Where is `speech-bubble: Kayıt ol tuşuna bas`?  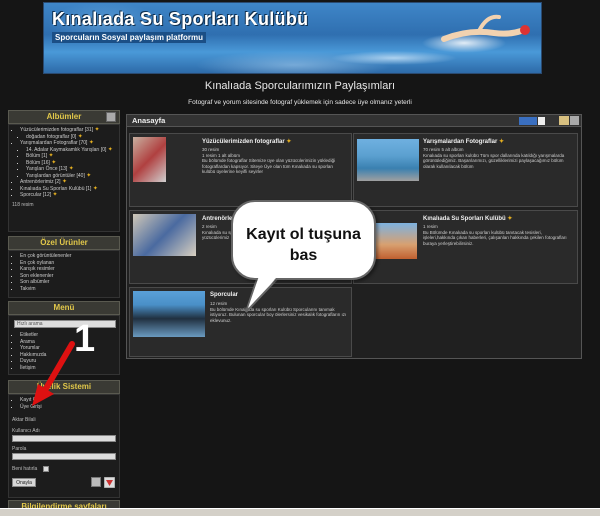 speech-bubble: Kayıt ol tuşuna bas is located at coordinates (303, 240).